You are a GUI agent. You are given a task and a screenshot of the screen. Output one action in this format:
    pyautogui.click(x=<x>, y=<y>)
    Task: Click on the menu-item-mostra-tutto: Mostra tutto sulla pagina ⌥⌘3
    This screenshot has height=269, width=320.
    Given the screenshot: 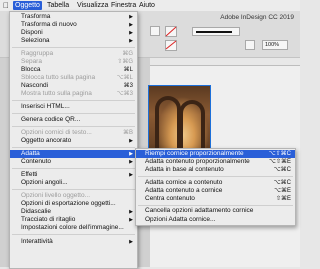 What is the action you would take?
    pyautogui.click(x=73, y=94)
    